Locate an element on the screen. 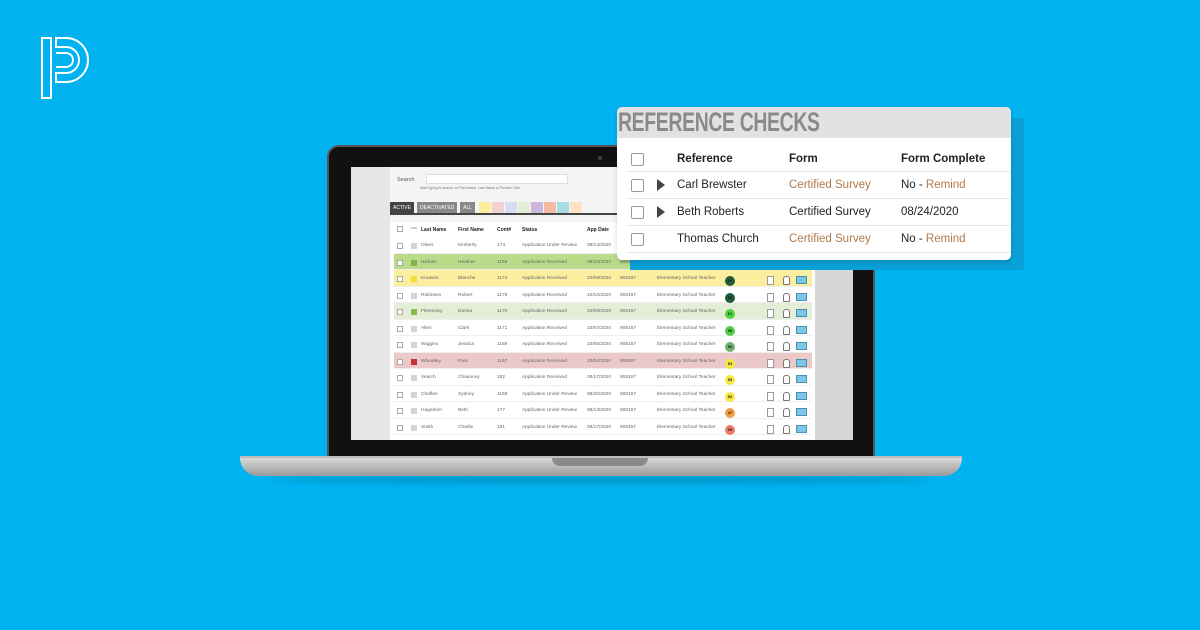 The image size is (1200, 630). cont-number: 1158 is located at coordinates (502, 394).